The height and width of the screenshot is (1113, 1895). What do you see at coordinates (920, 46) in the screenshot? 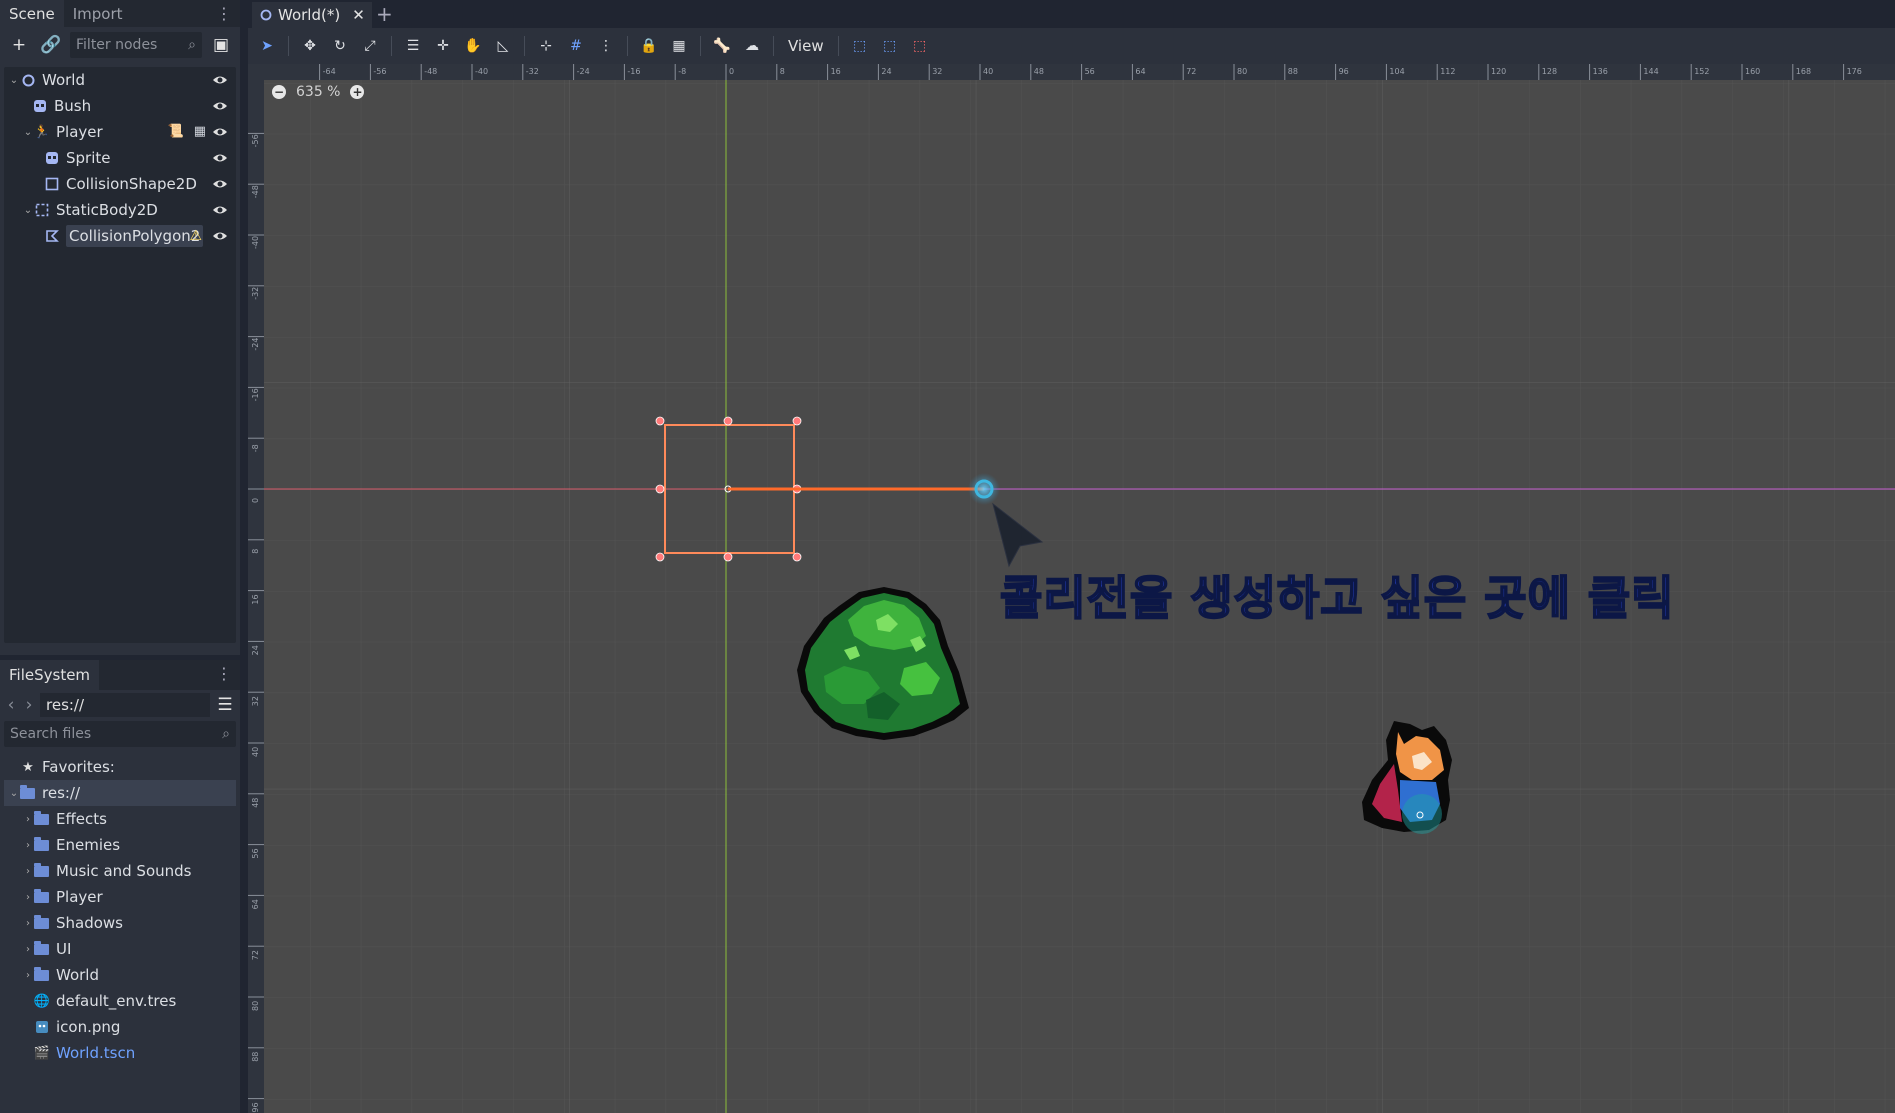
I see `delete-points-icon: ⬚` at bounding box center [920, 46].